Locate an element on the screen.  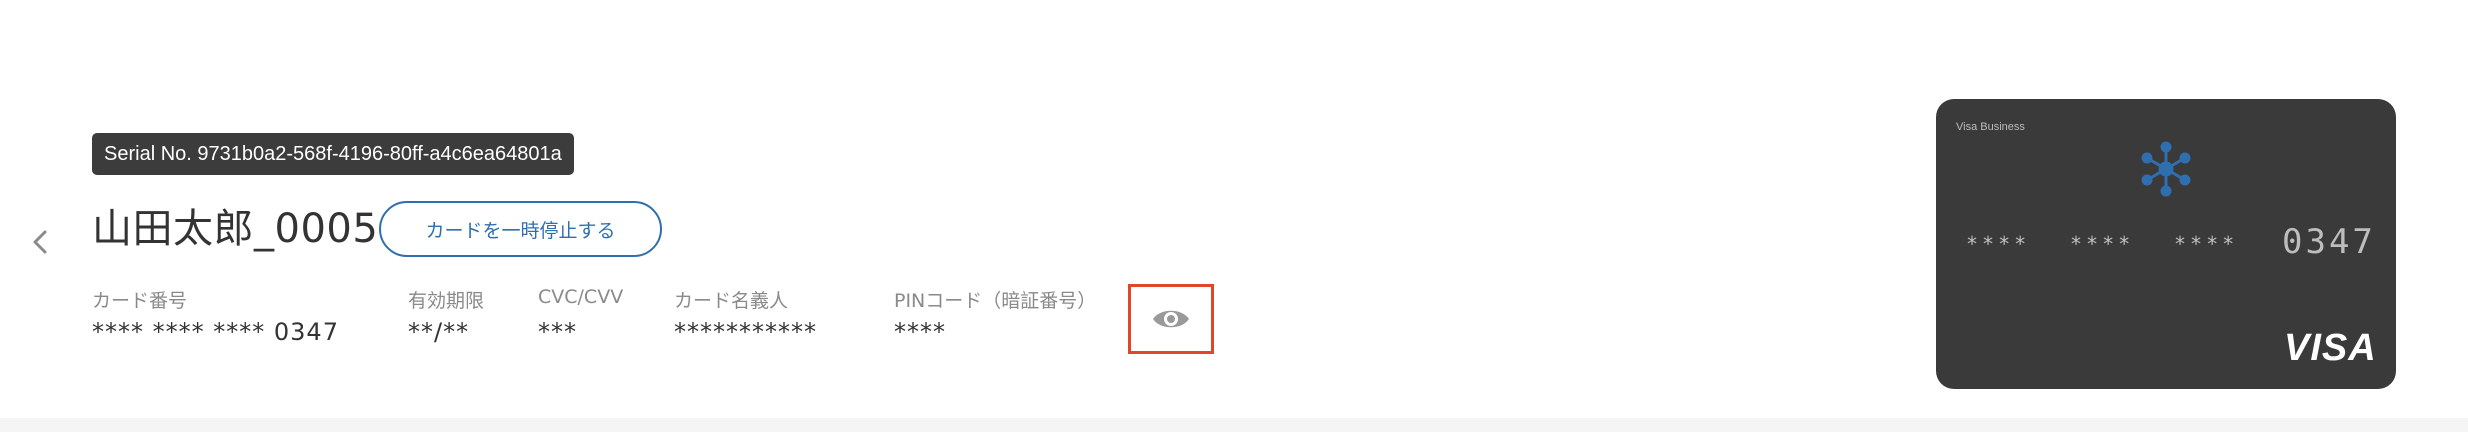
pin-label: PINコード（暗証番号） is located at coordinates (995, 301).